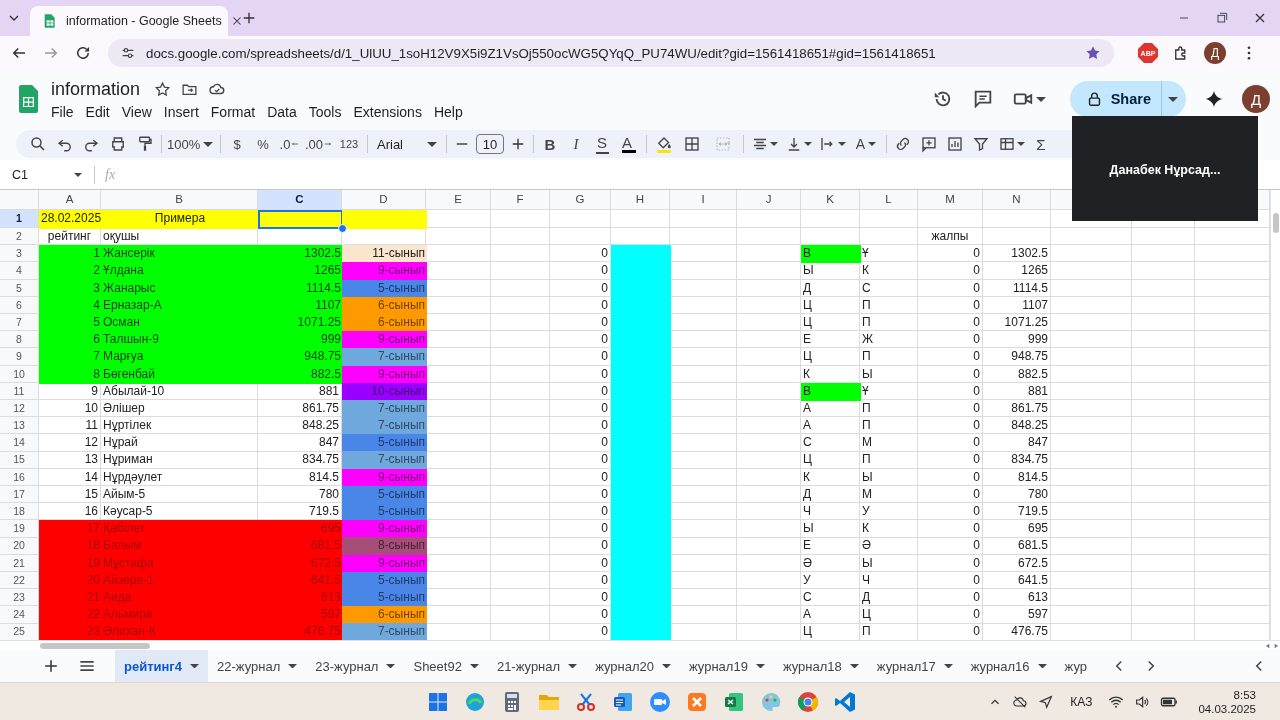 This screenshot has width=1280, height=720. What do you see at coordinates (955, 144) in the screenshot?
I see `chart-icon` at bounding box center [955, 144].